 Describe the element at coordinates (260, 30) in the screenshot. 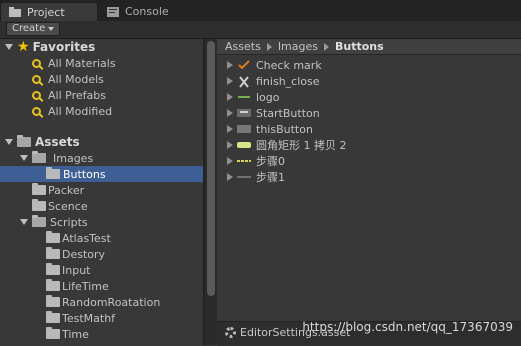

I see `toolbar: Create` at that location.